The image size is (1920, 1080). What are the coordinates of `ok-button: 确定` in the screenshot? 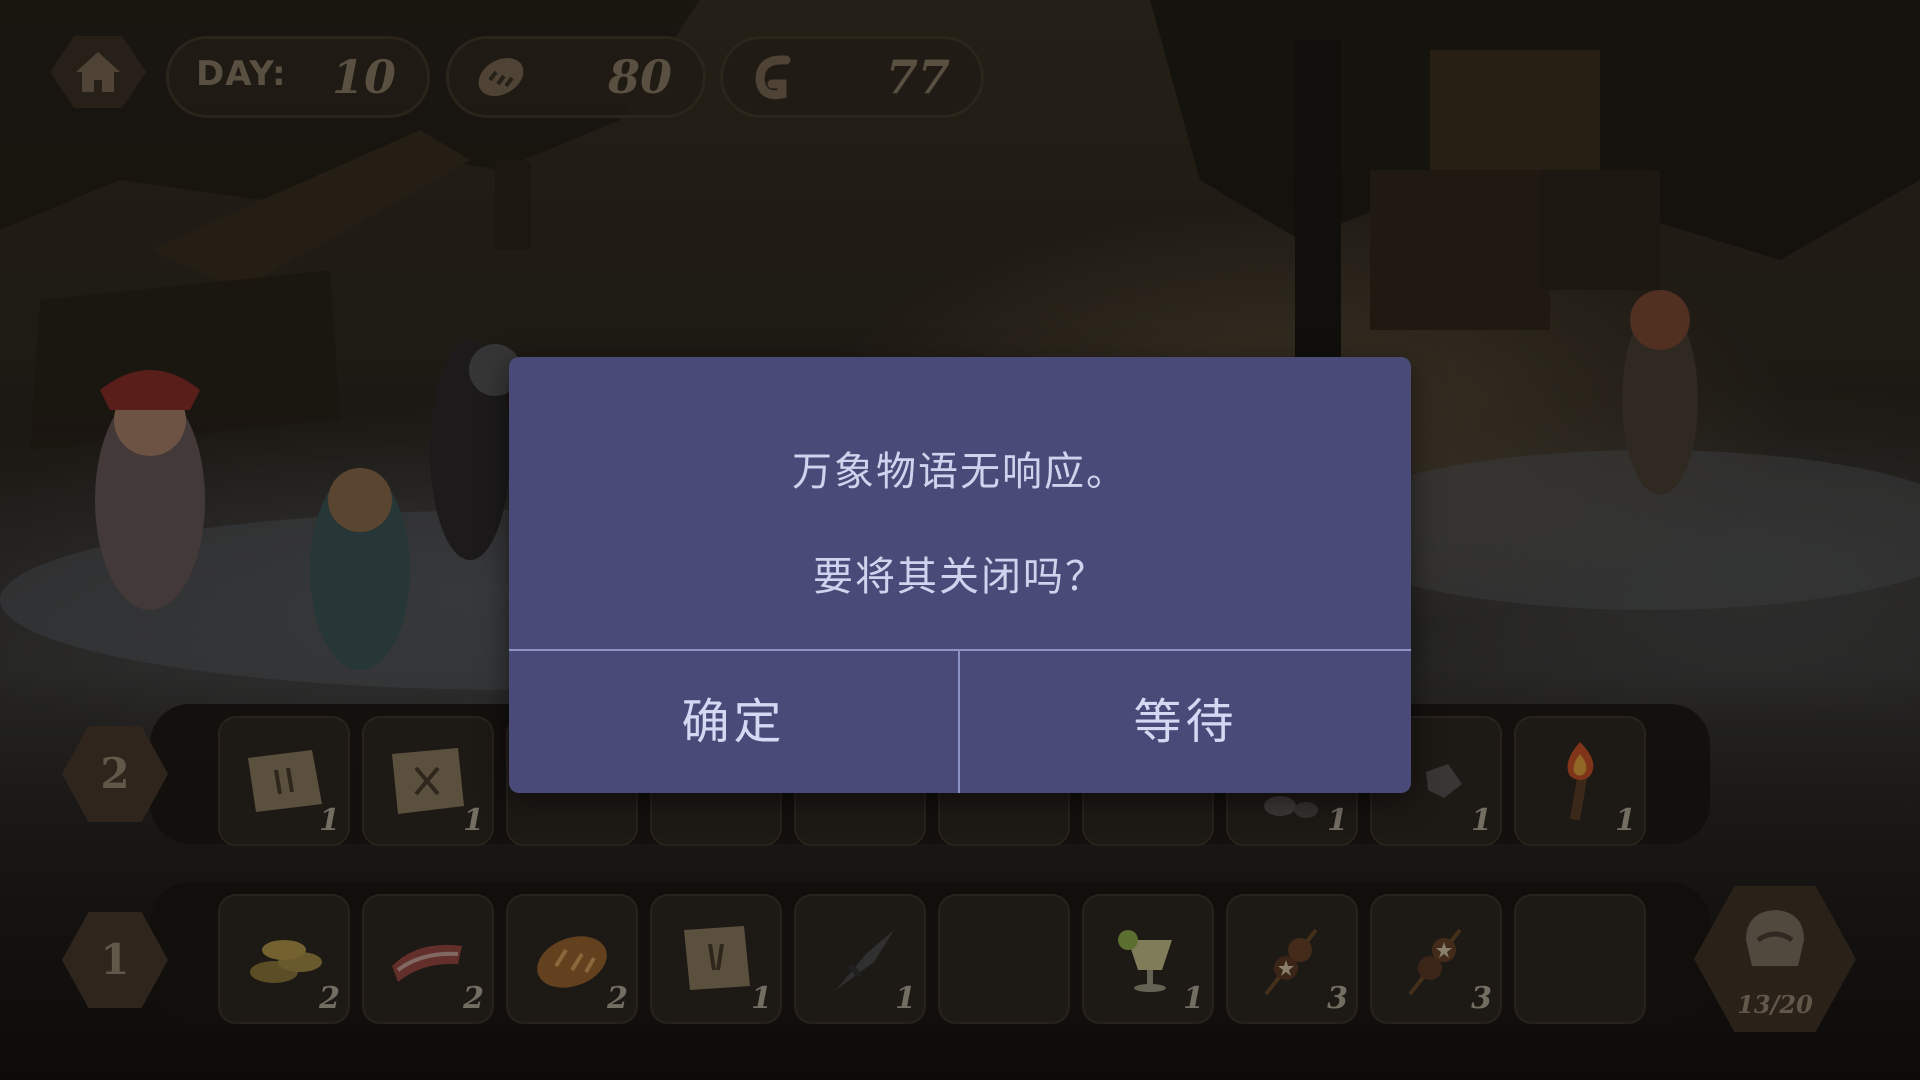 It's located at (733, 722).